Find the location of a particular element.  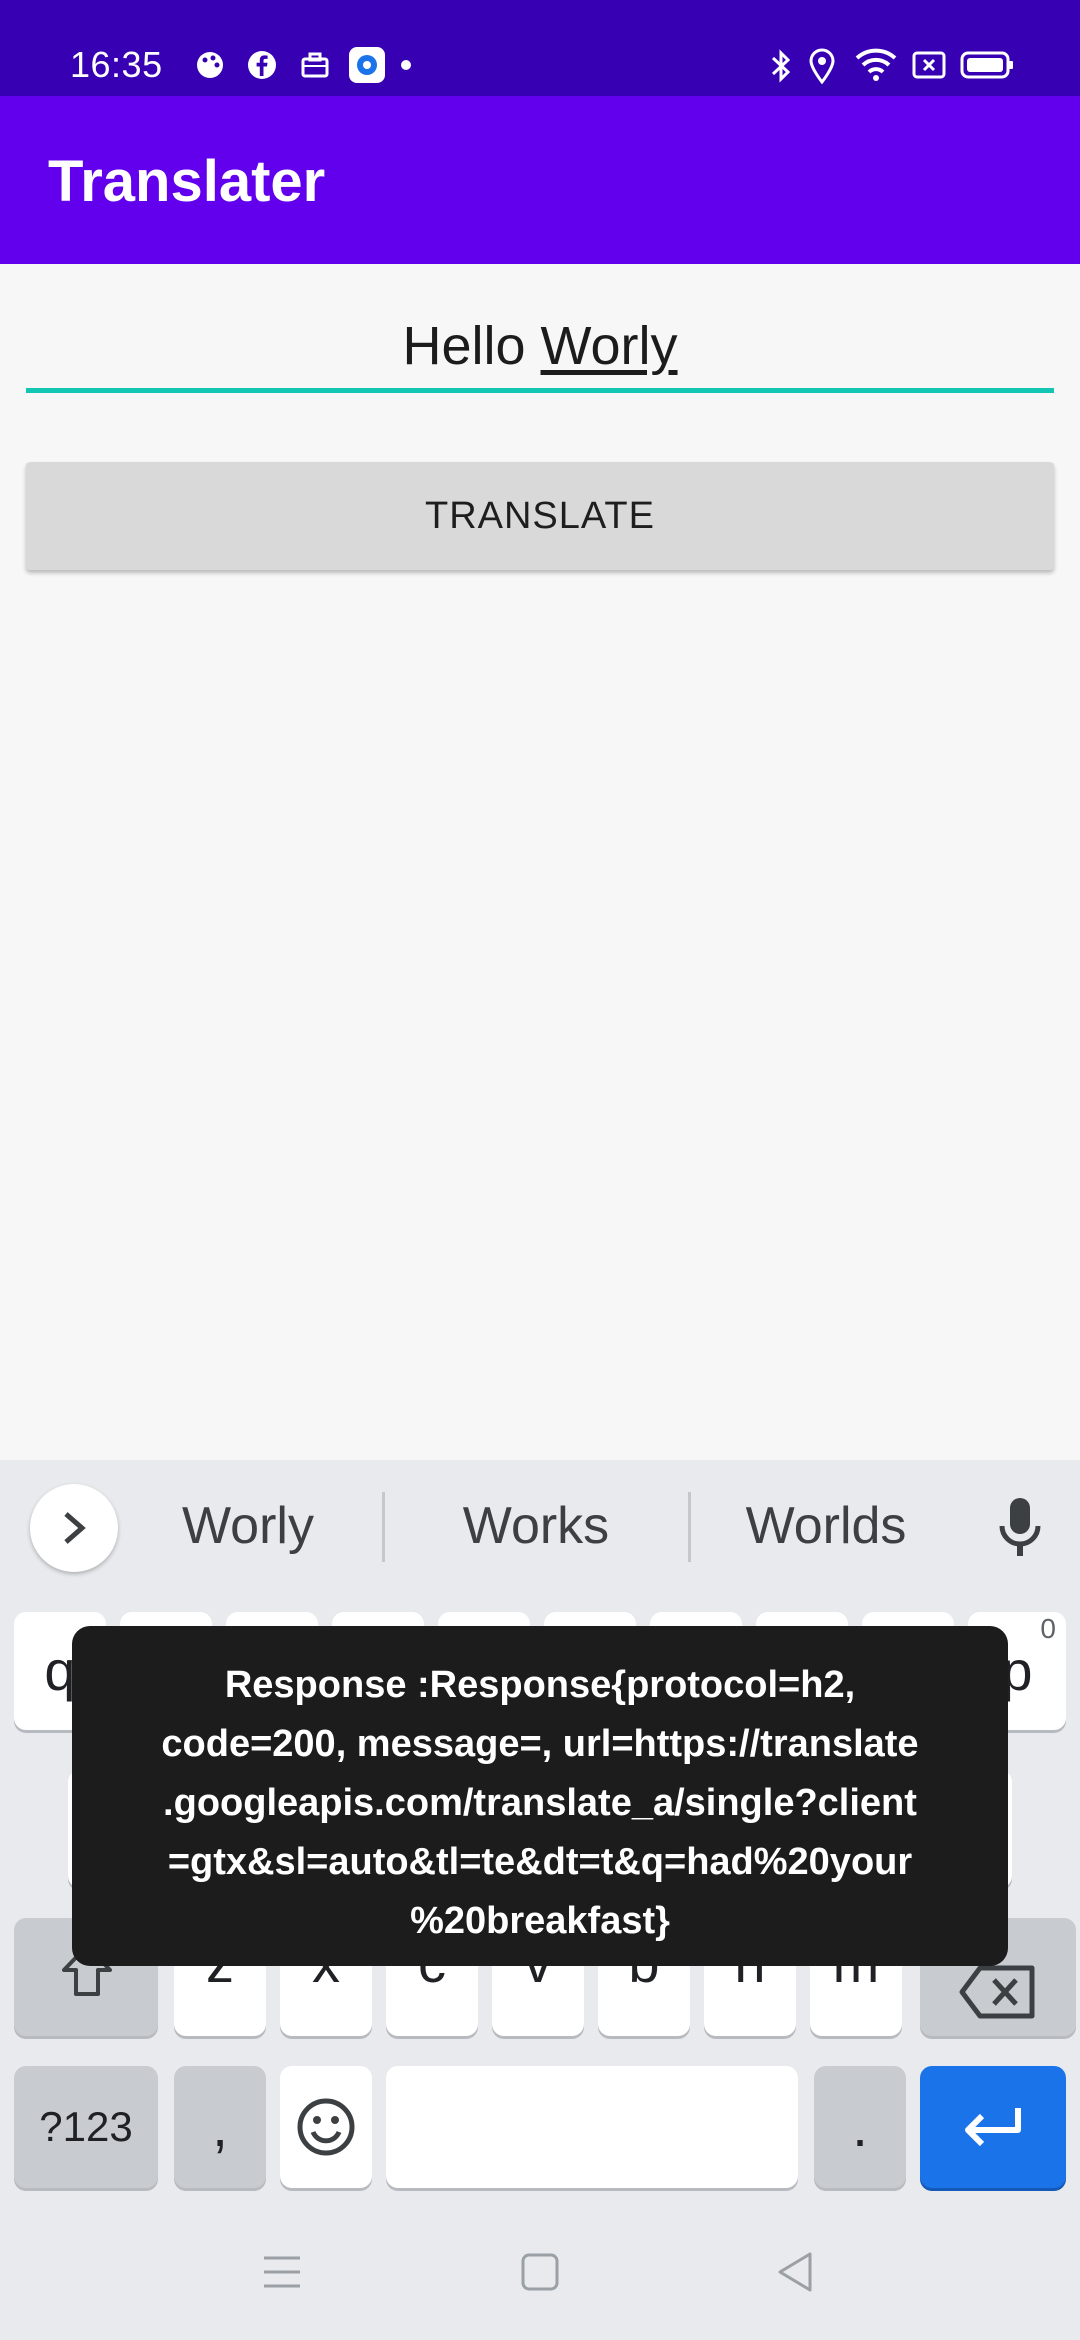

app-notification-icon is located at coordinates (367, 65).